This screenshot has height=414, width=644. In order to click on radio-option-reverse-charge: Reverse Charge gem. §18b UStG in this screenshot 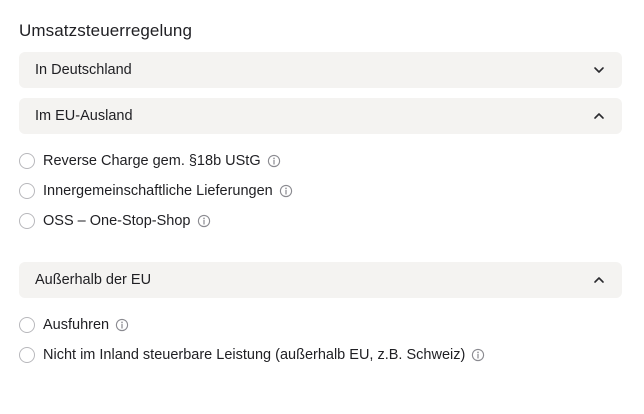, I will do `click(150, 161)`.